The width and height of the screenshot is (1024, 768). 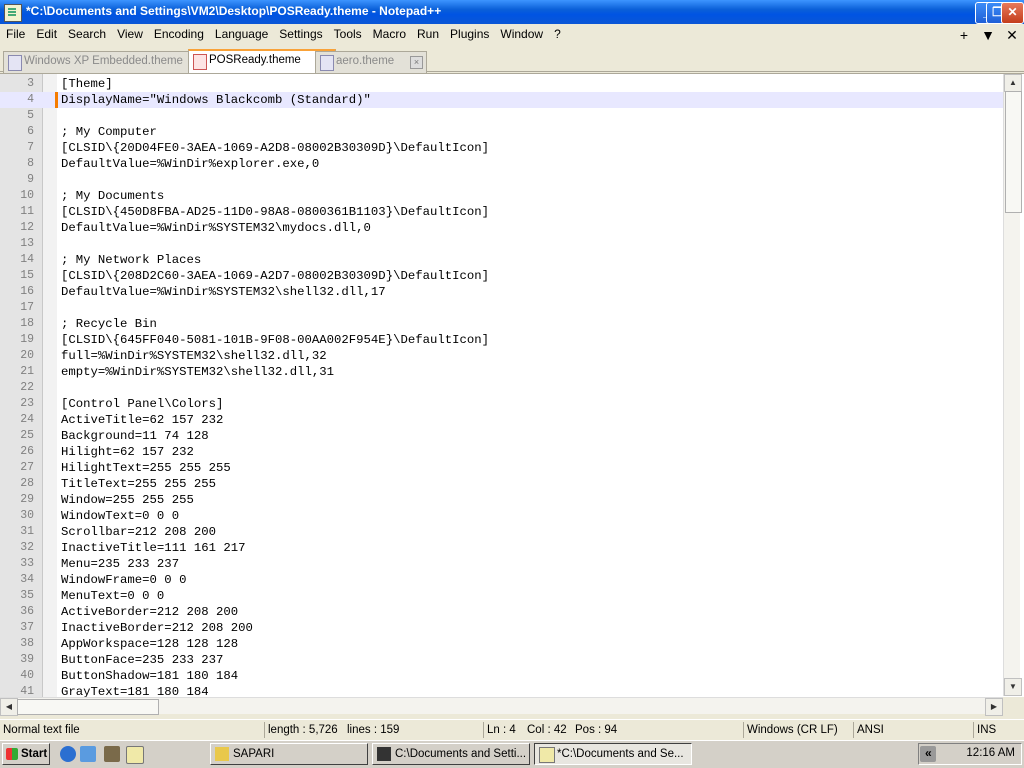 I want to click on menu-tools: Tools, so click(x=347, y=35).